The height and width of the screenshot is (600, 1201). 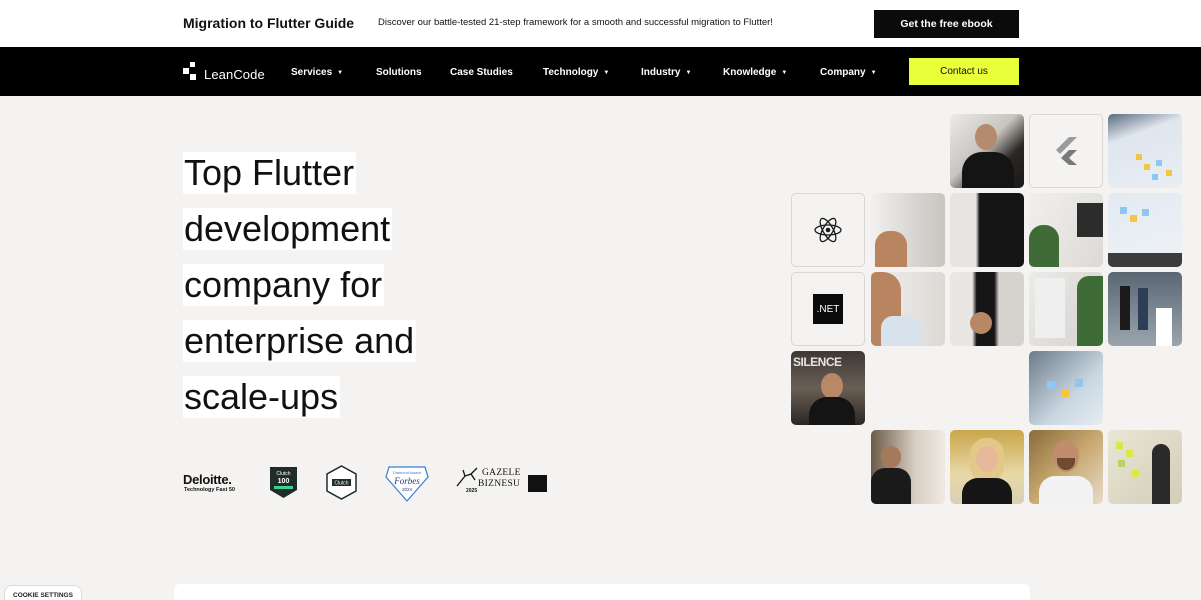 I want to click on gazele-line1: GAZELE, so click(x=501, y=473).